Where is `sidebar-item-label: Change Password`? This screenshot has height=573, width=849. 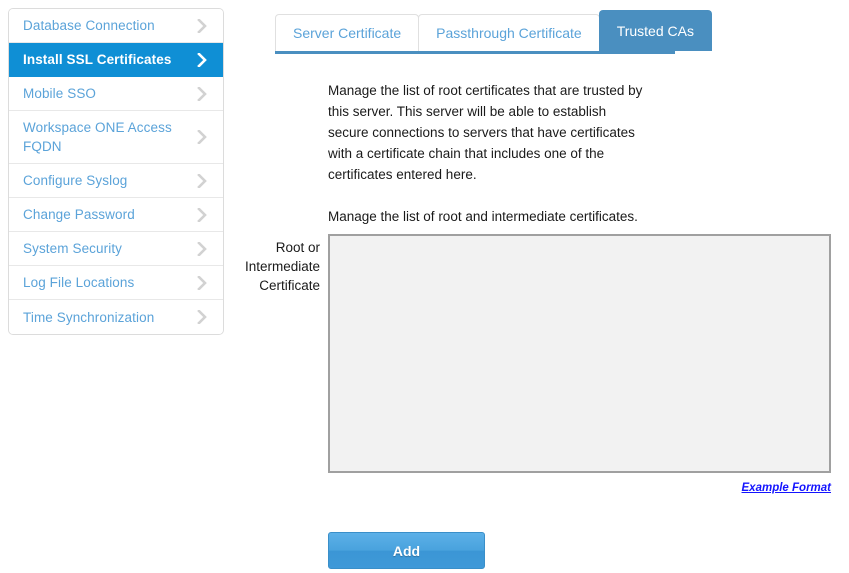
sidebar-item-label: Change Password is located at coordinates (79, 214).